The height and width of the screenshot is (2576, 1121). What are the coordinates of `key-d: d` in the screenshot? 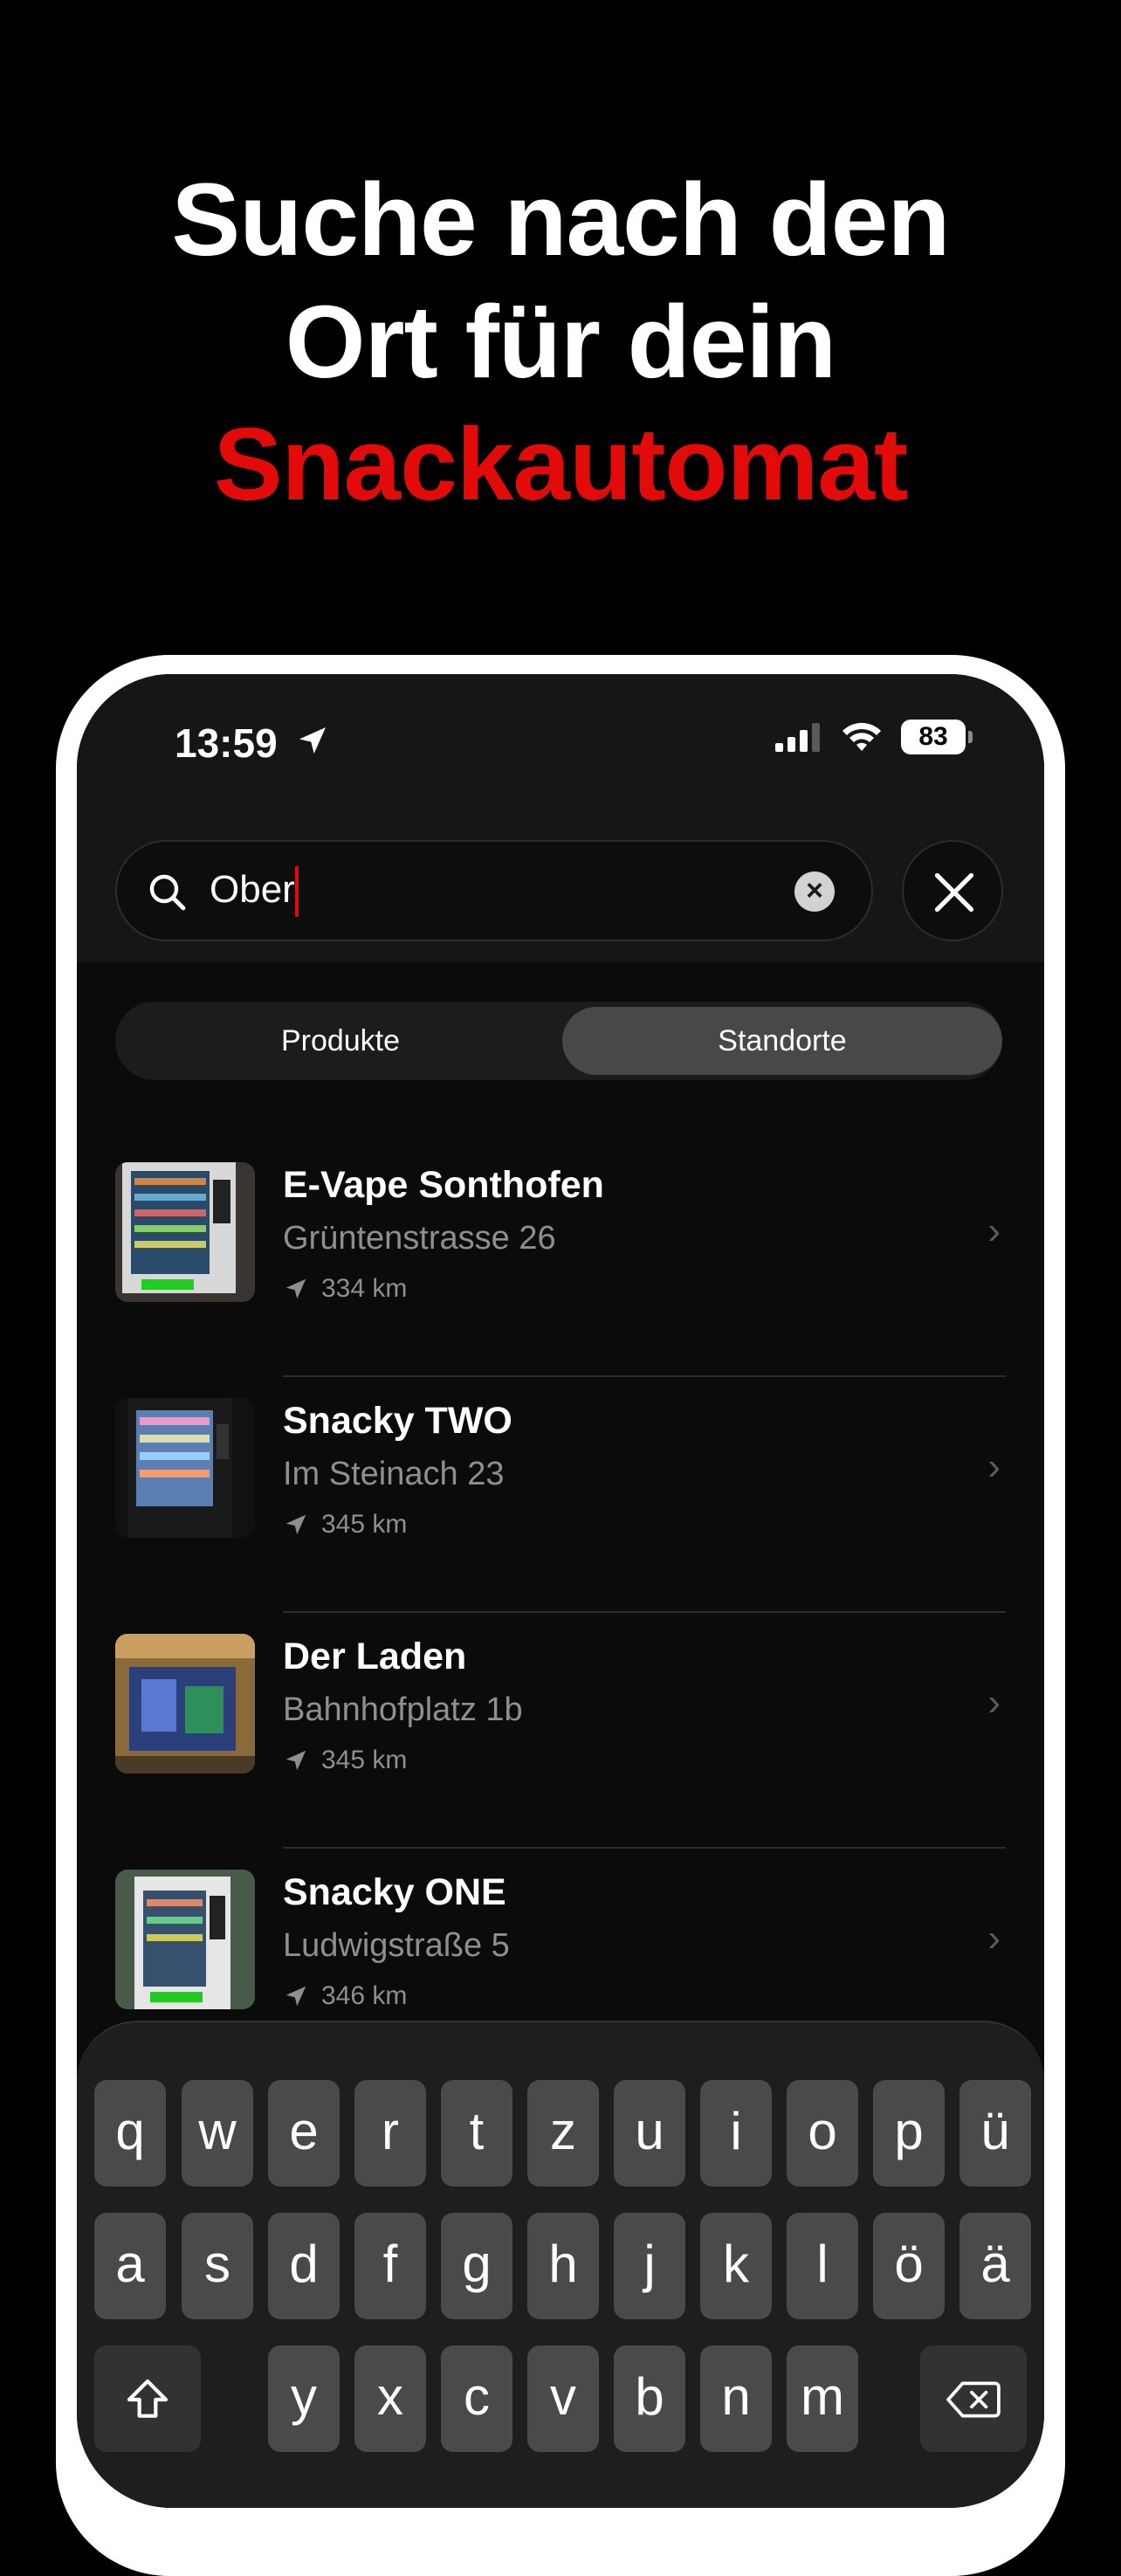 It's located at (304, 2266).